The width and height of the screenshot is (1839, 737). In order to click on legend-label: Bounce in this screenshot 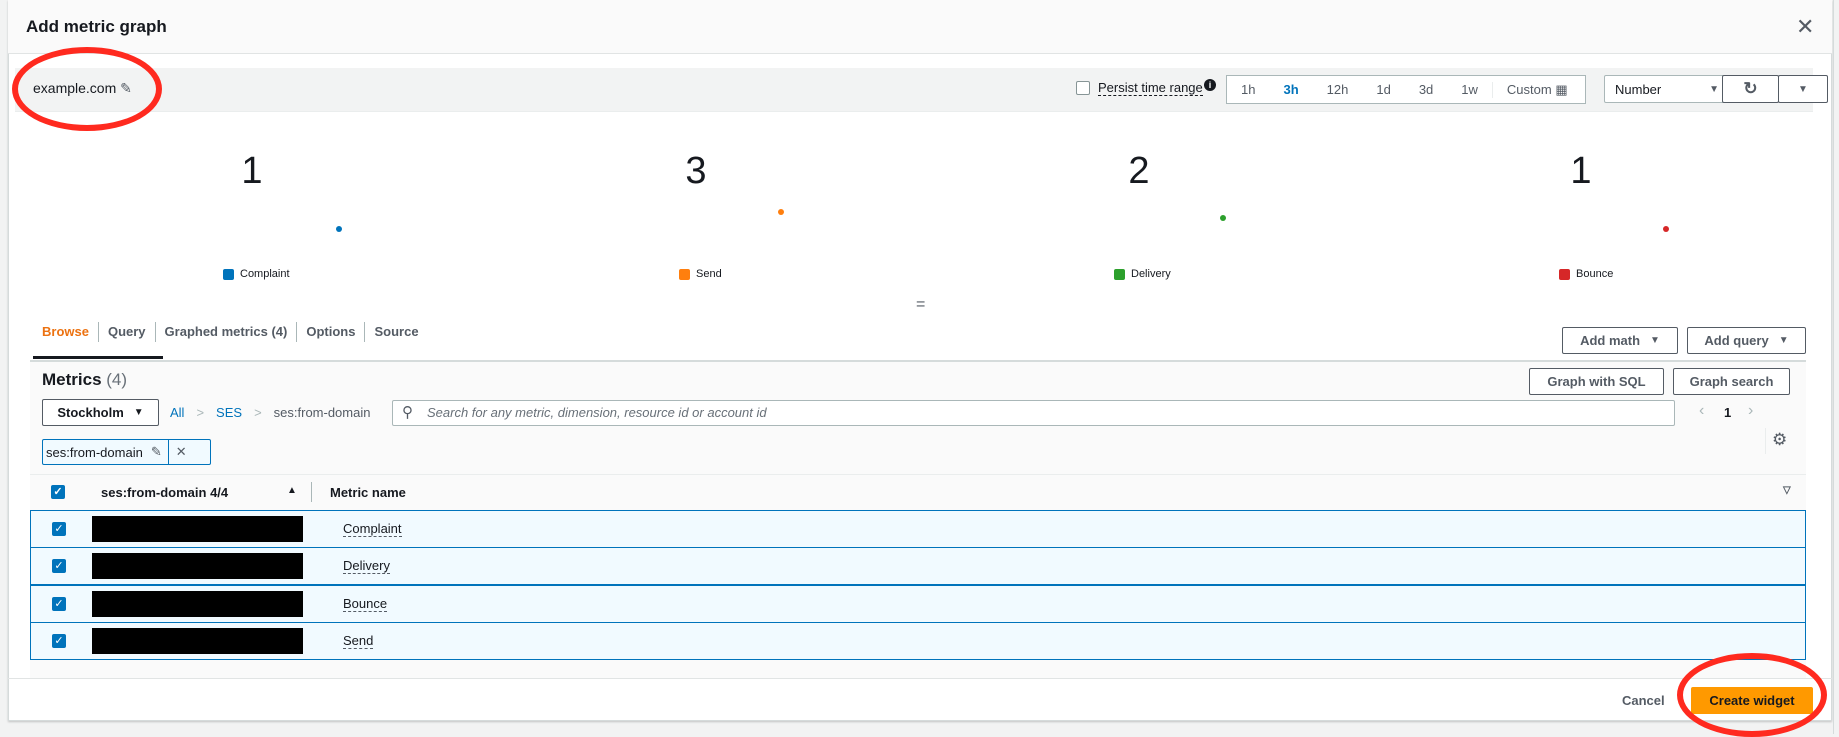, I will do `click(1595, 274)`.